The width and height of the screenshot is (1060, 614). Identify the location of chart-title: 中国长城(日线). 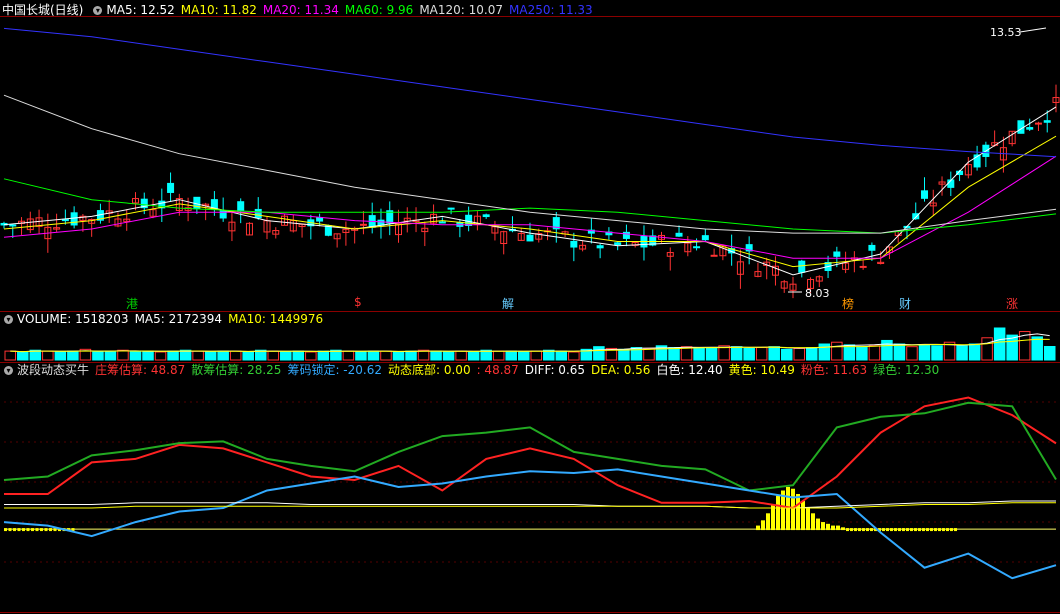
(43, 10).